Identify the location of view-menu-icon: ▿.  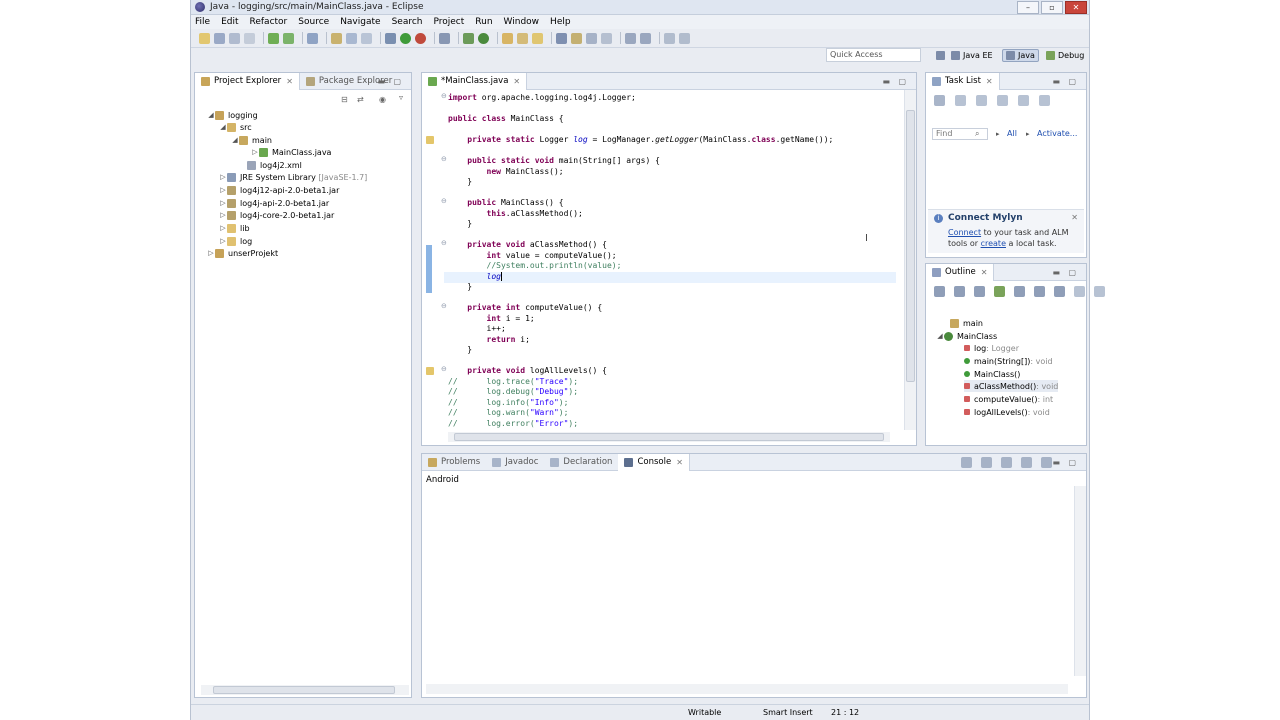
(401, 97).